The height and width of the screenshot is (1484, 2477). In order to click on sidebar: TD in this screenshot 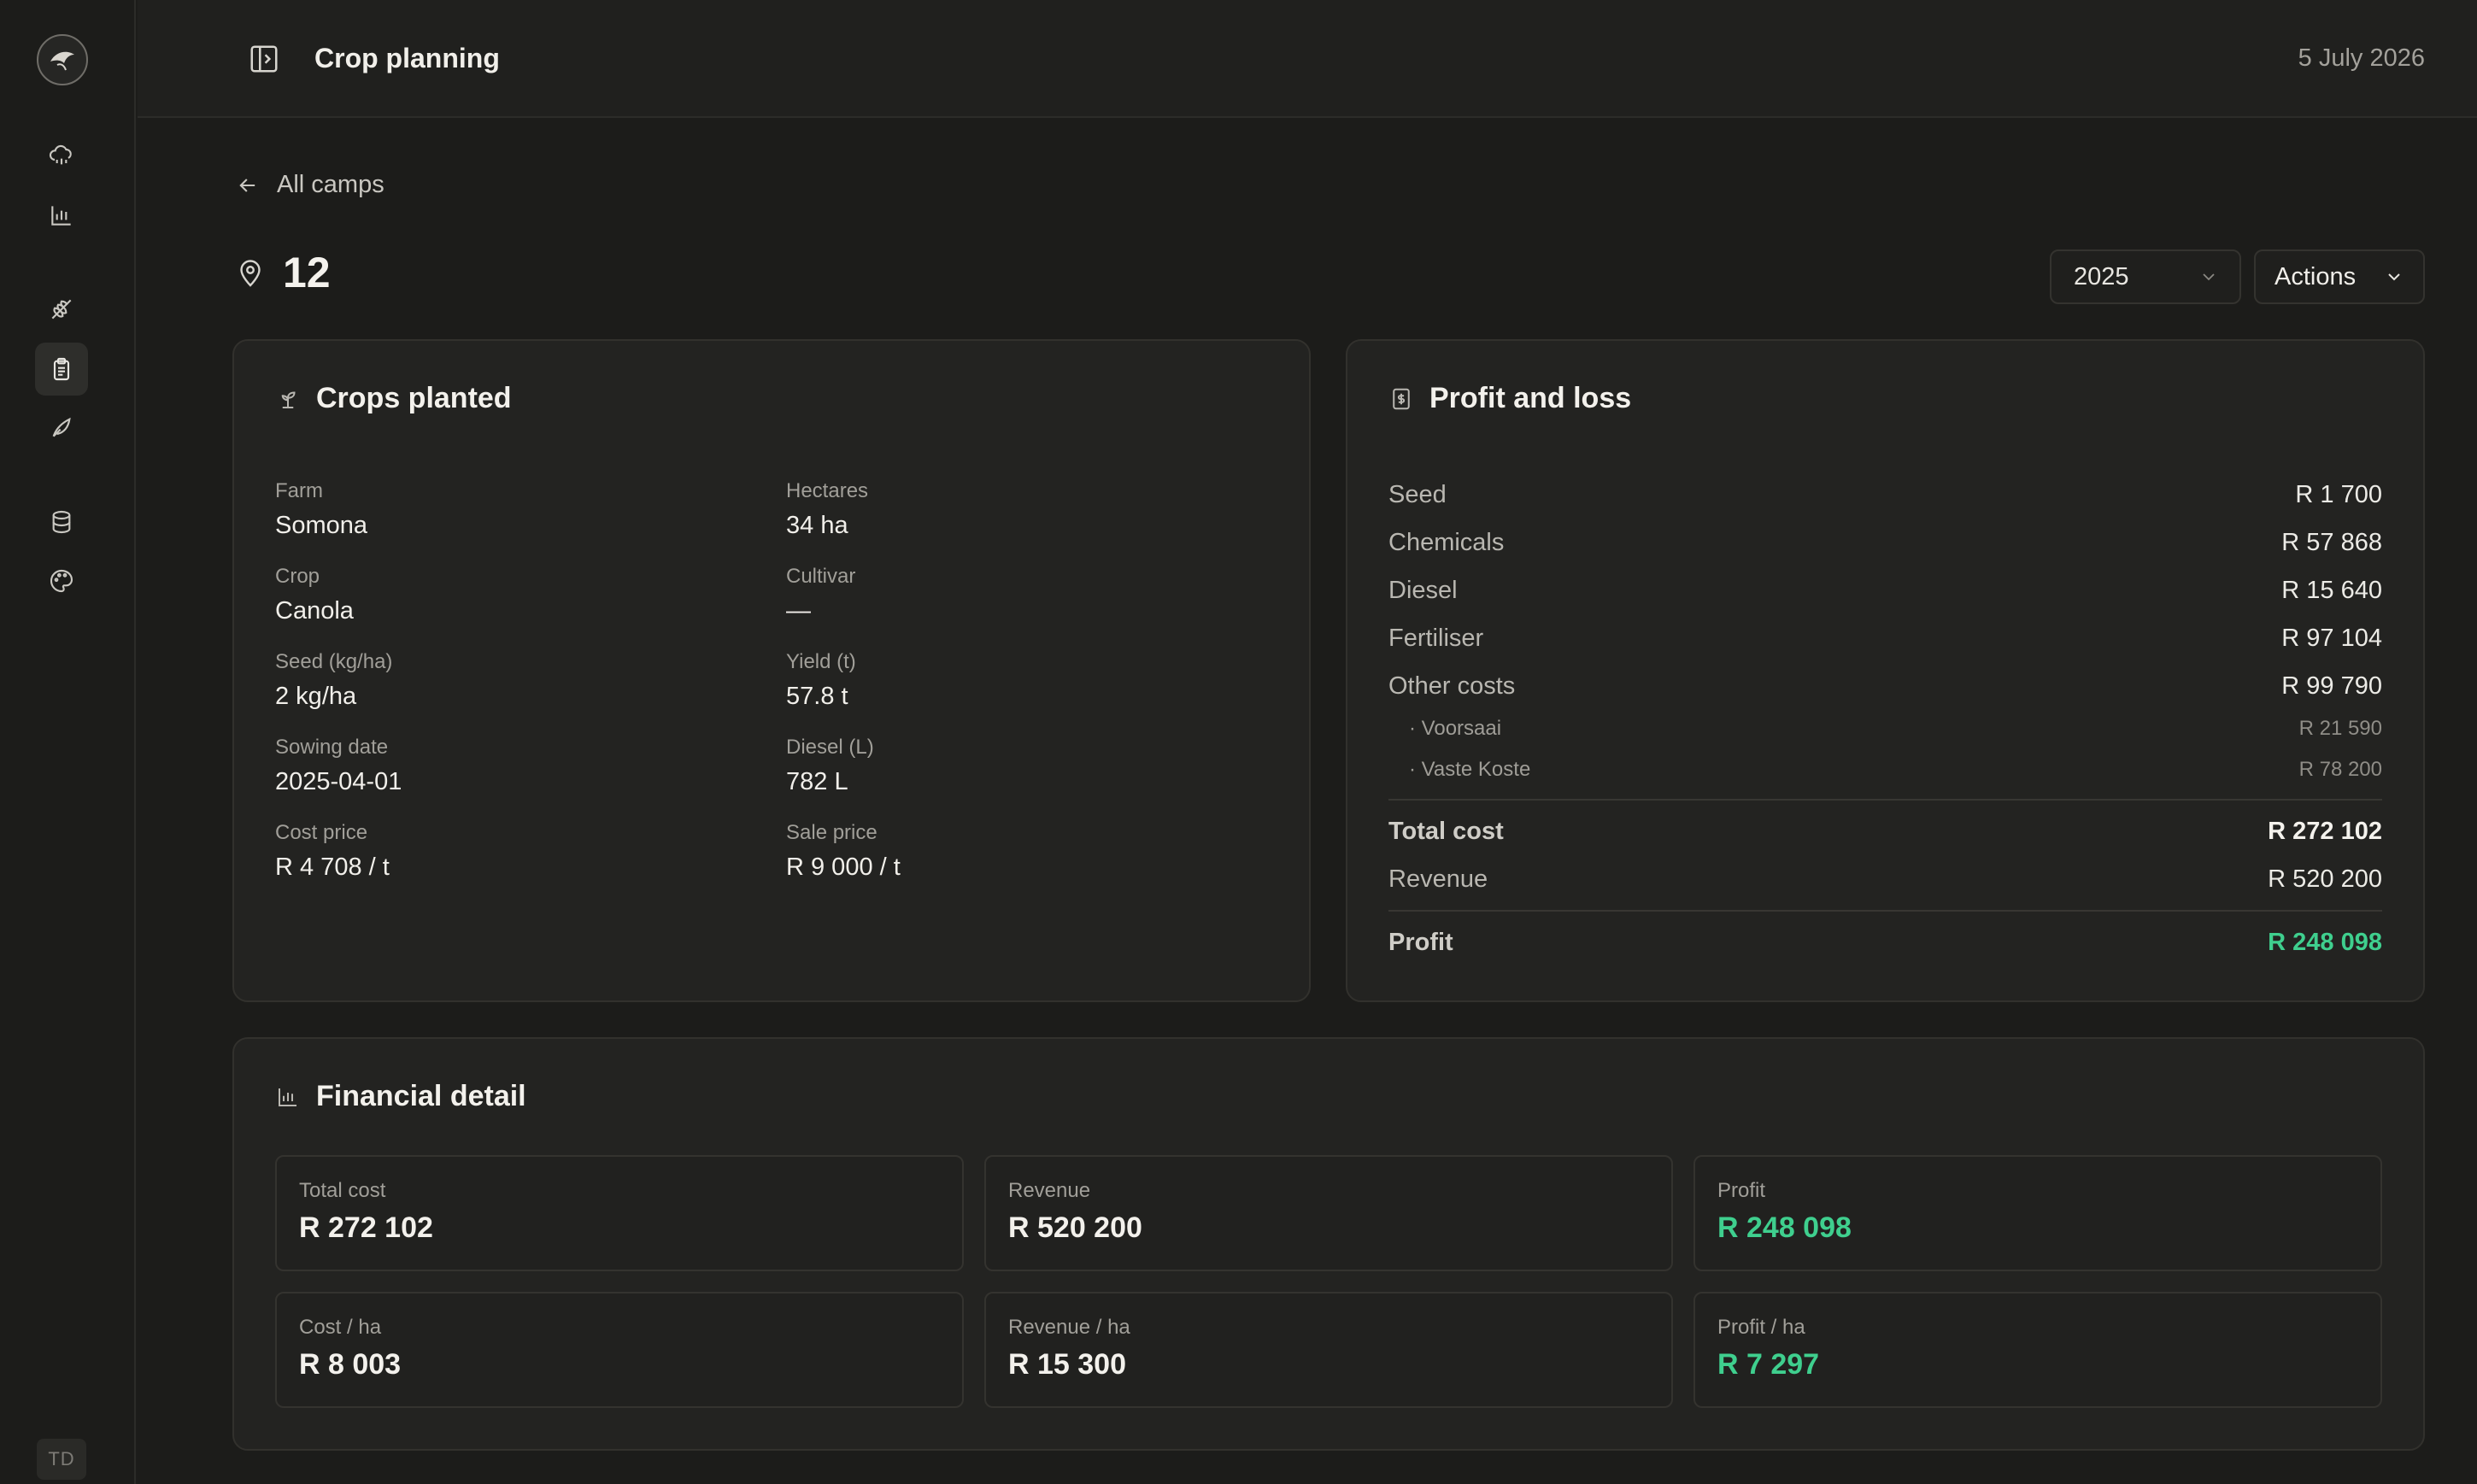, I will do `click(68, 742)`.